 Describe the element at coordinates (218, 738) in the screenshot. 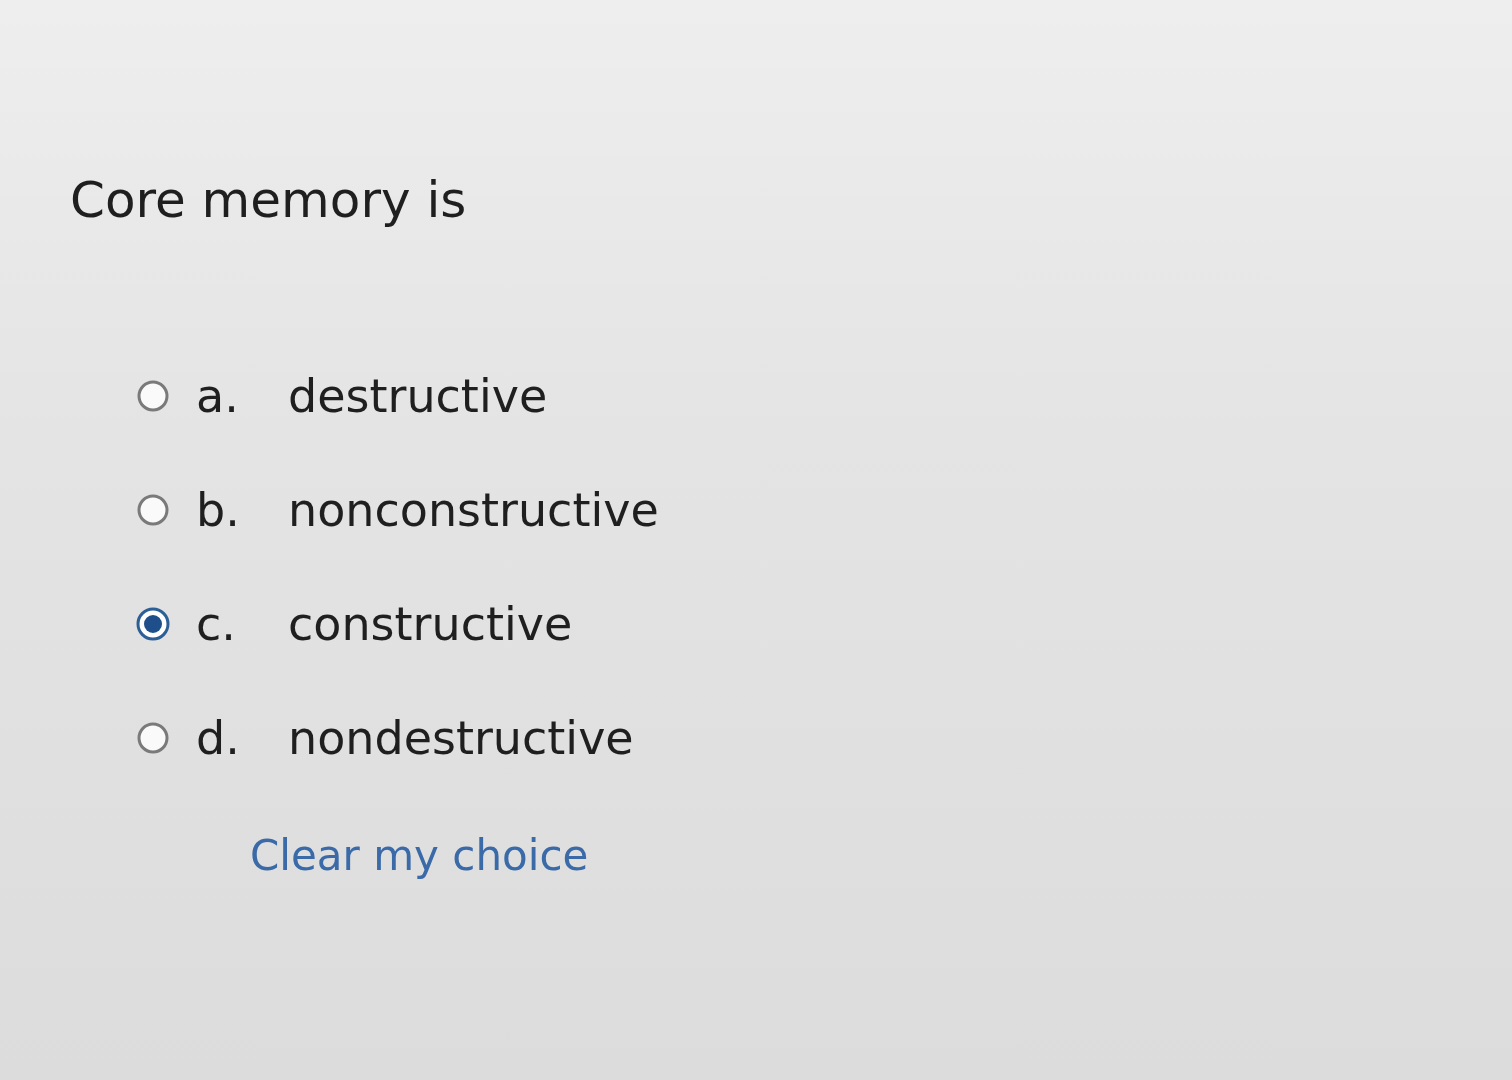

I see `option-letter: d.` at that location.